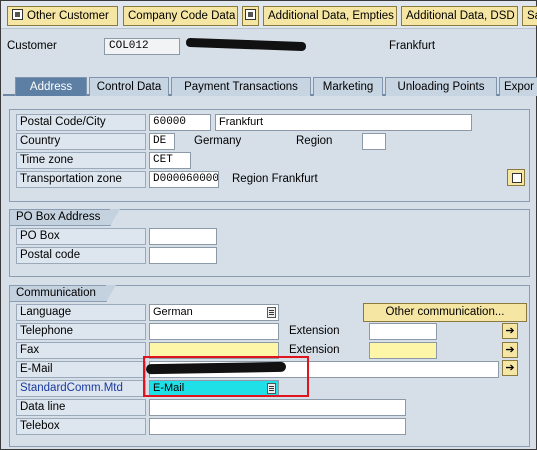 The image size is (537, 450). Describe the element at coordinates (271, 312) in the screenshot. I see `dropdown-icon` at that location.